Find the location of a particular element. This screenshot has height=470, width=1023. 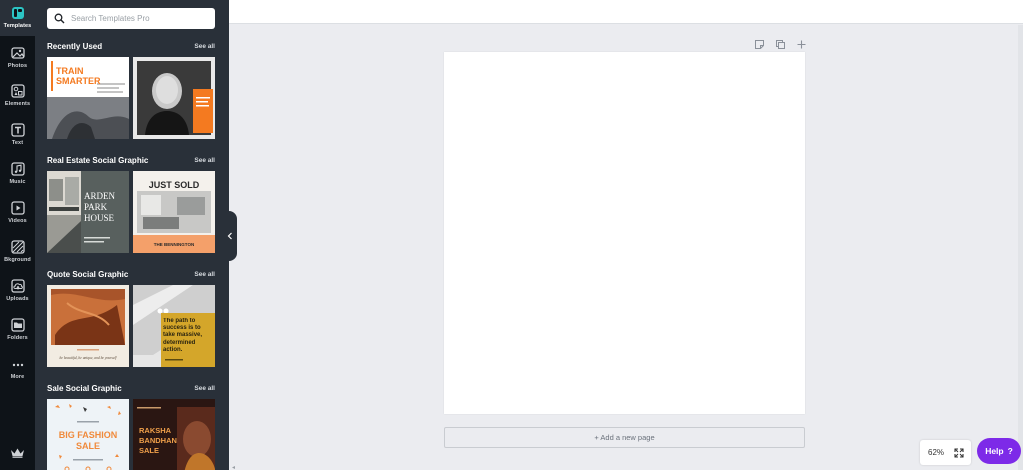

template-thumb-quote-hair: be beautiful, be unique, and be yourself is located at coordinates (88, 326).